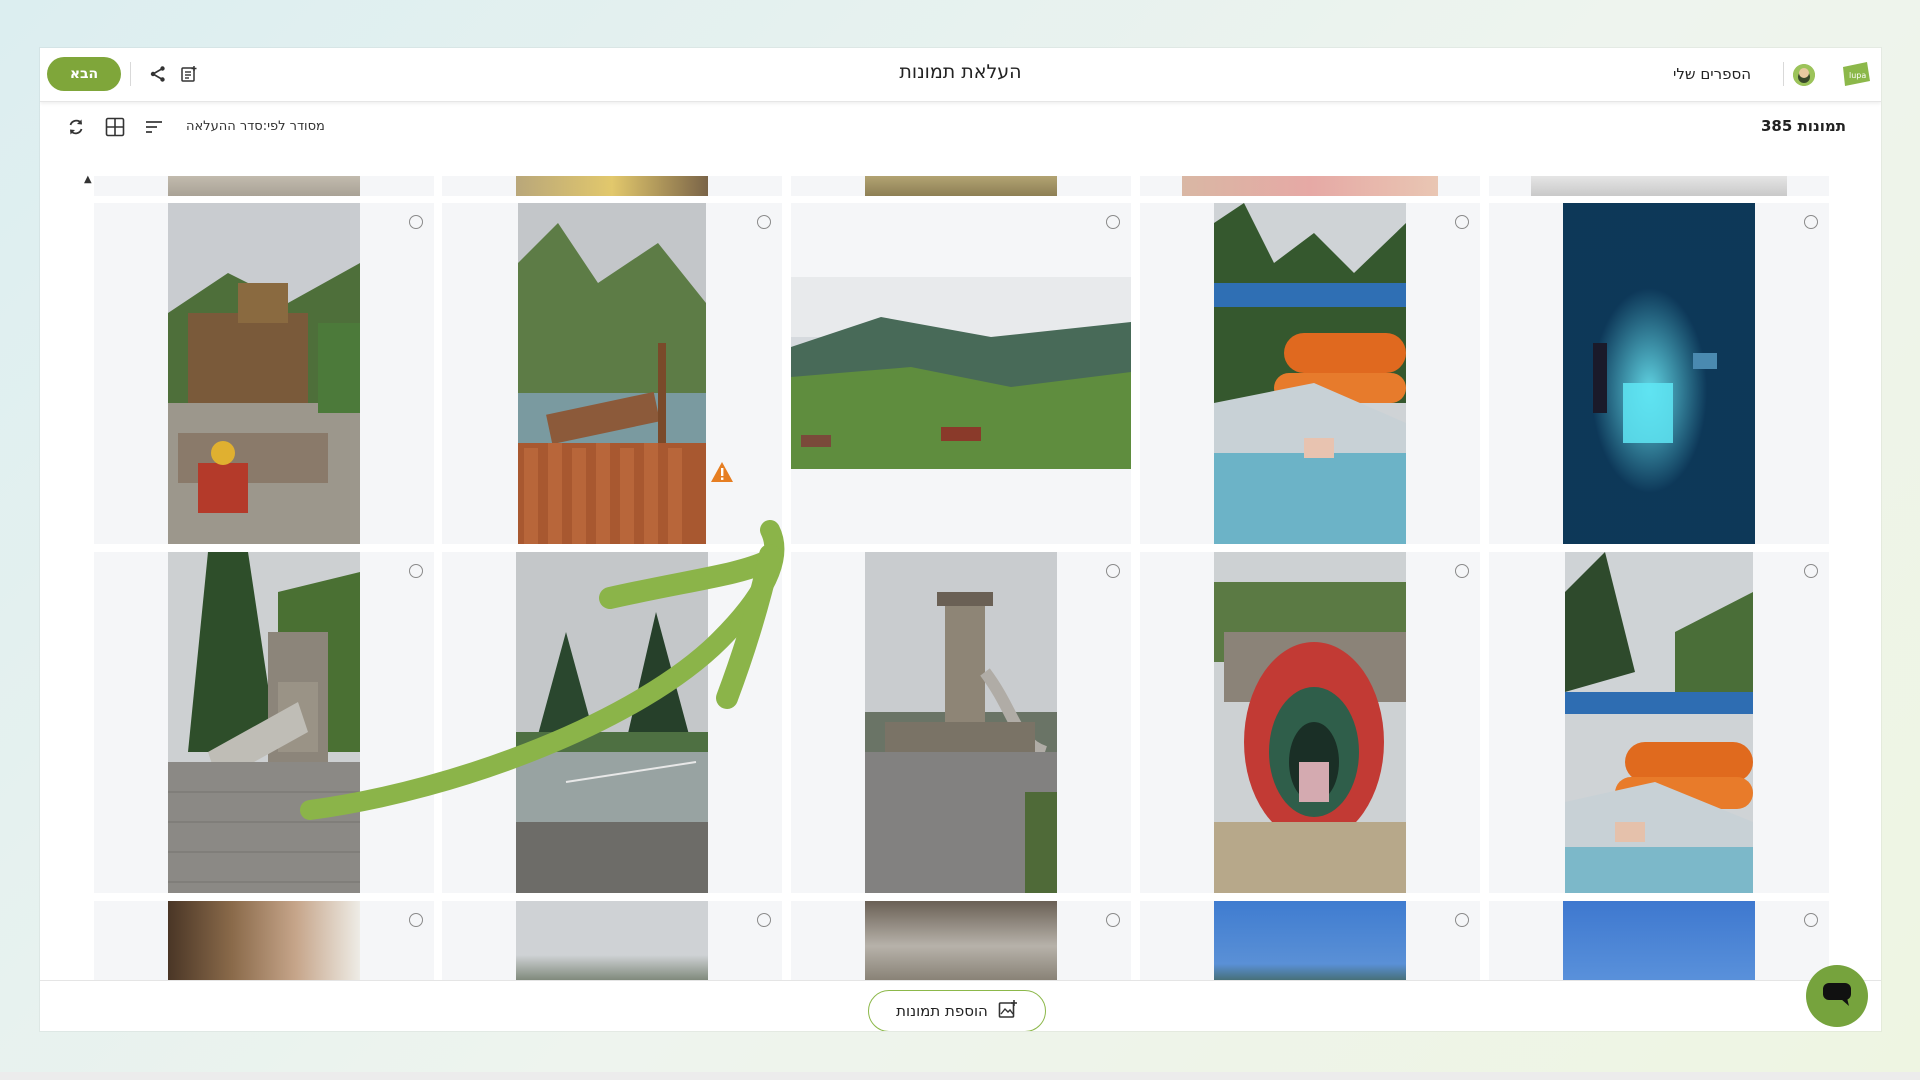 This screenshot has height=1080, width=1920. I want to click on svg-text: lupa, so click(1857, 75).